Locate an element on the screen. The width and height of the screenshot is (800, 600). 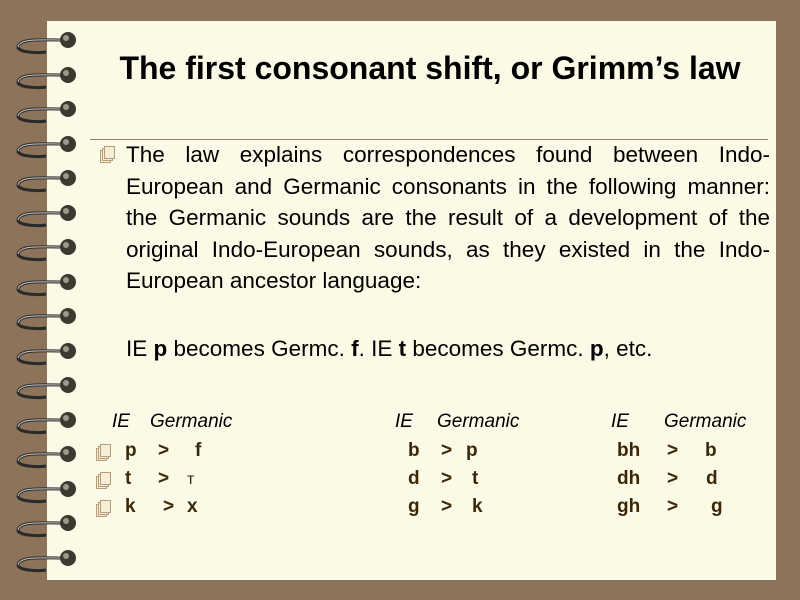
germanic-sound: t is located at coordinates (475, 478).